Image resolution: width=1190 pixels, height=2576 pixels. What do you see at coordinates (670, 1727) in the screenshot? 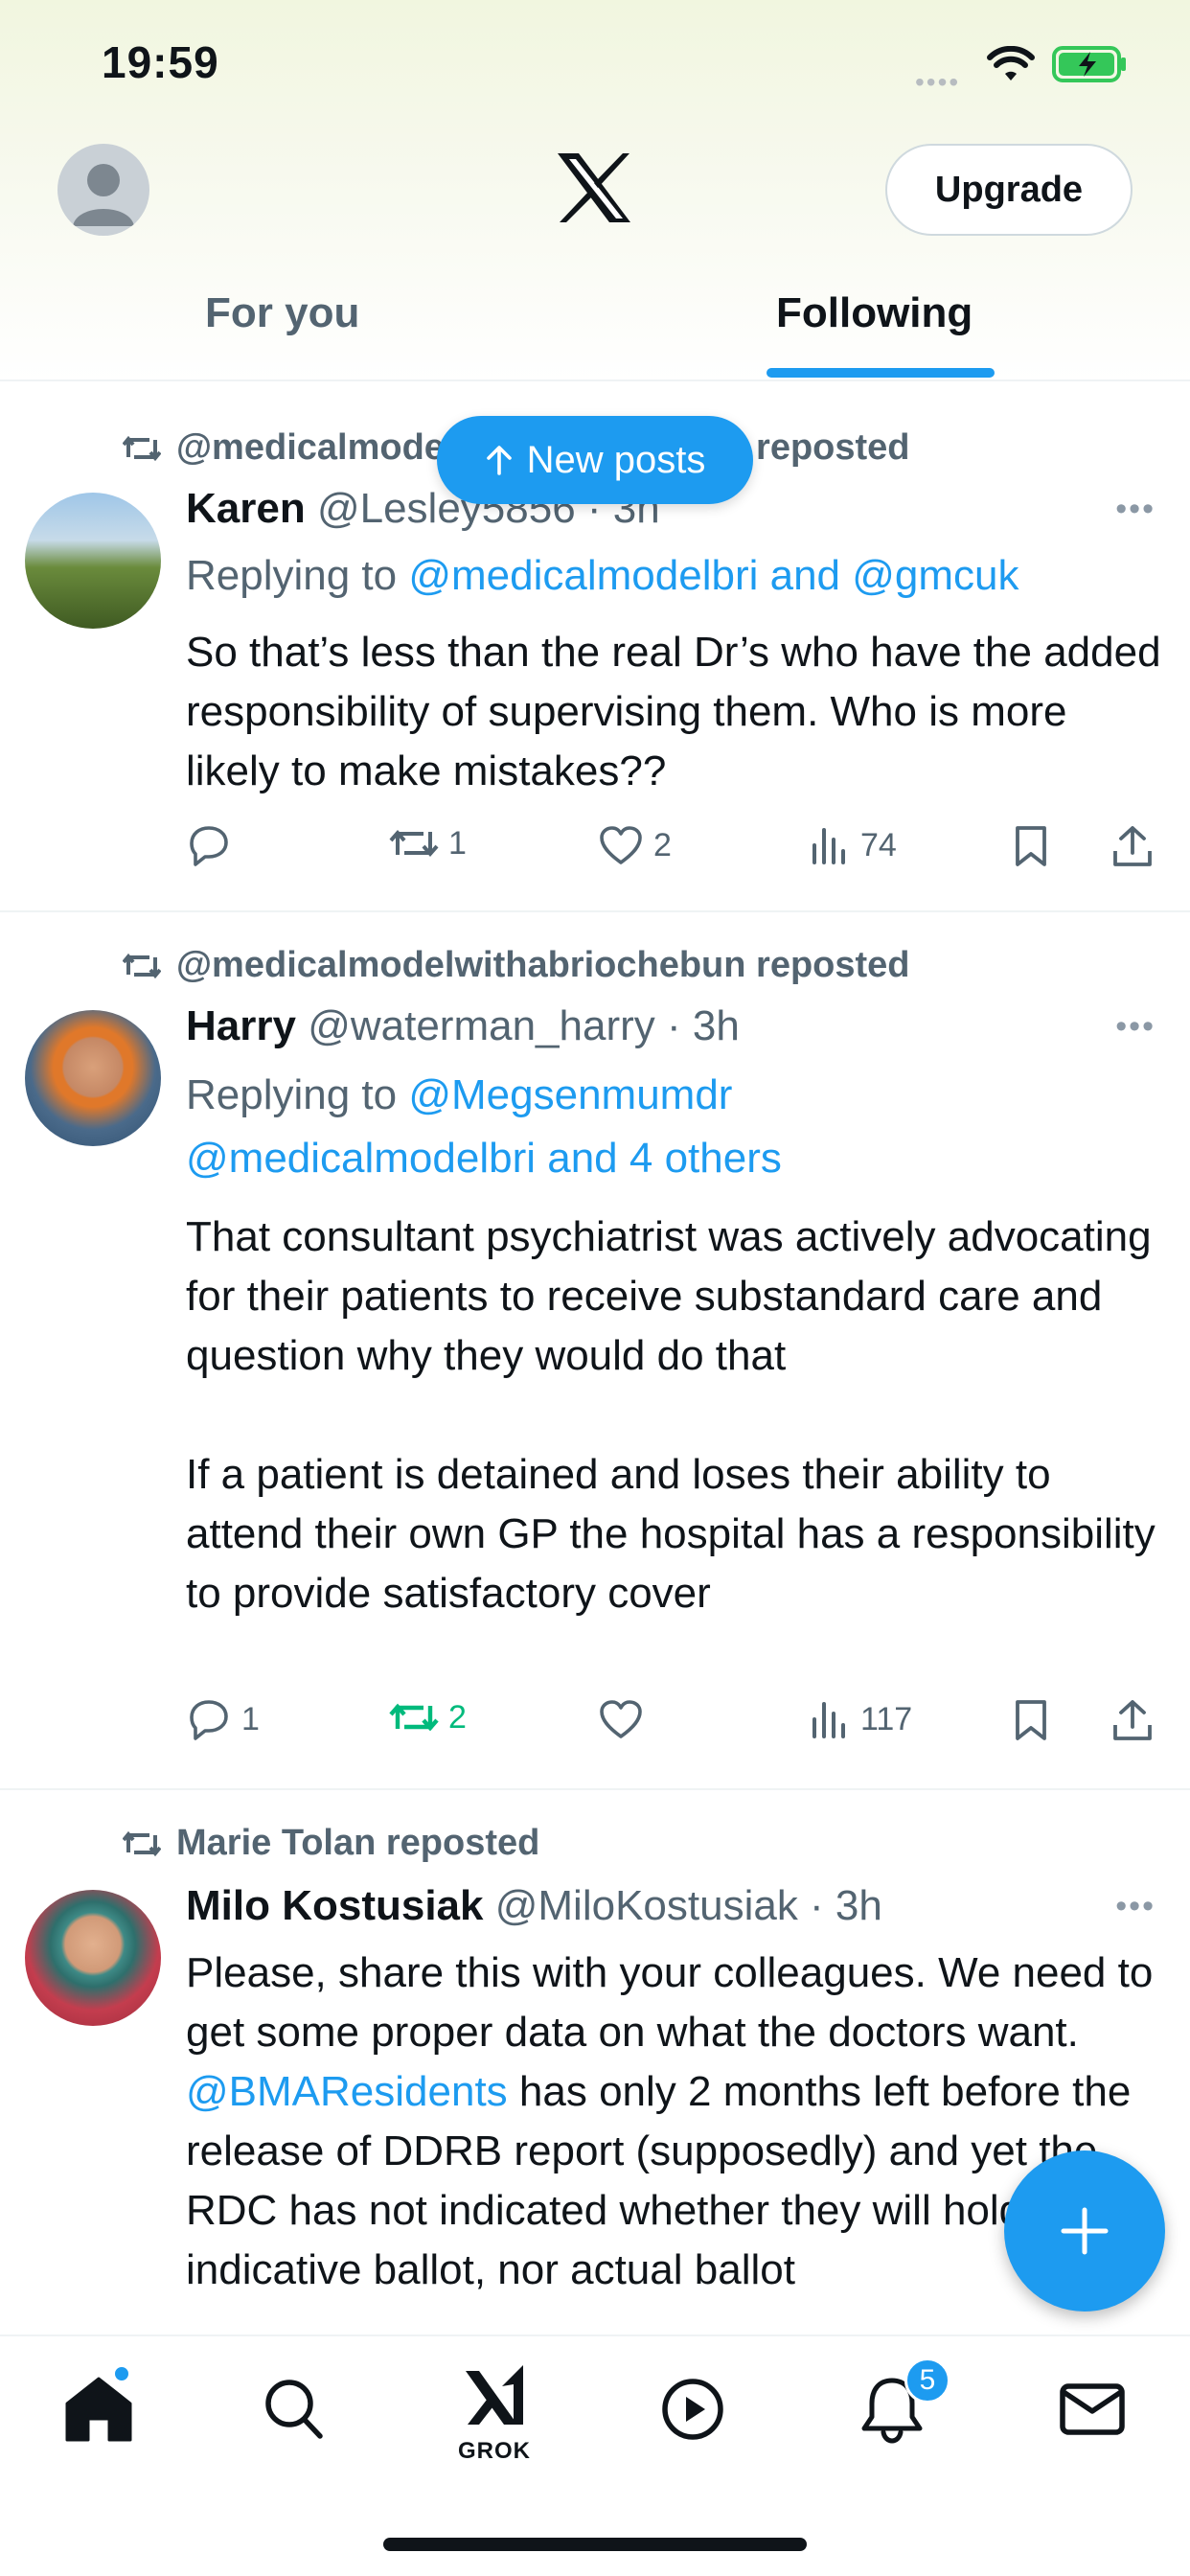
I see `post-actions: 1 2 117` at bounding box center [670, 1727].